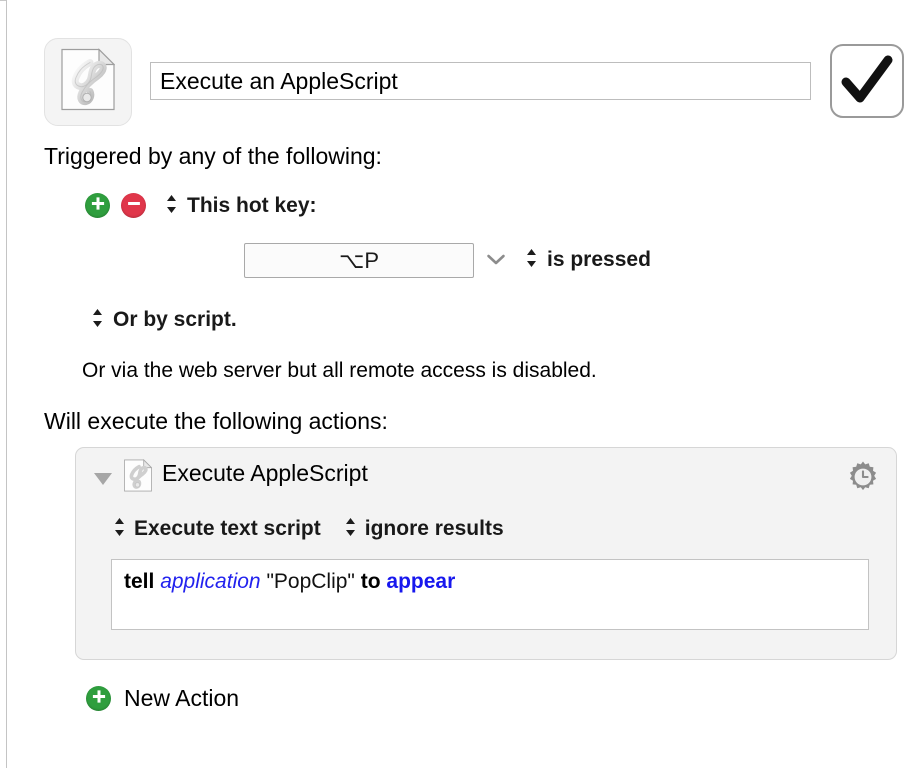  What do you see at coordinates (863, 479) in the screenshot?
I see `gear-clock-icon` at bounding box center [863, 479].